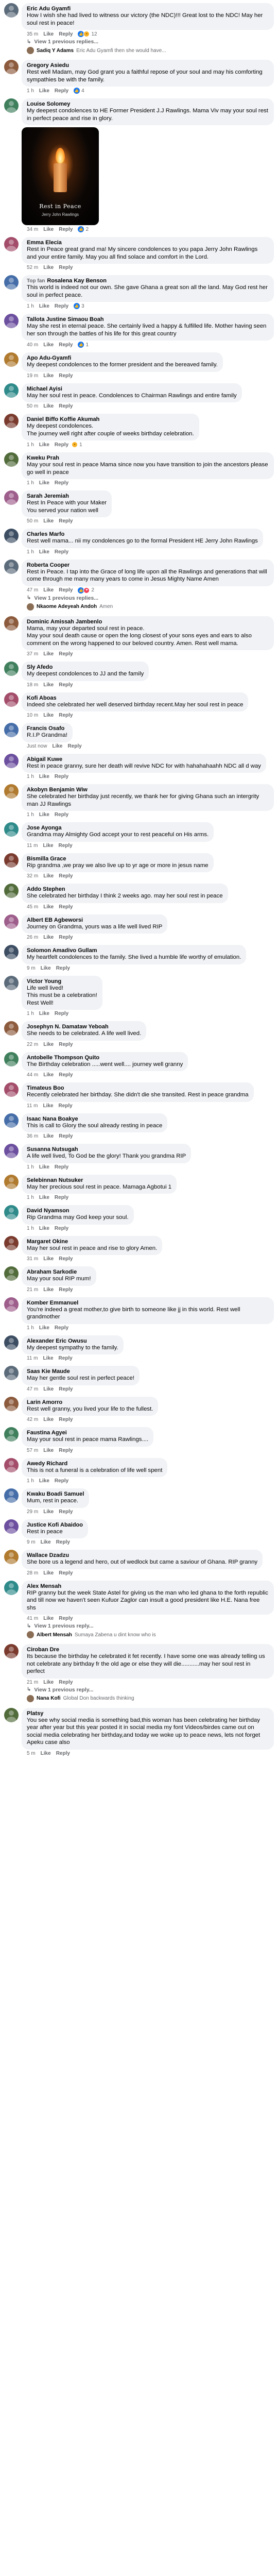 Image resolution: width=278 pixels, height=2576 pixels. What do you see at coordinates (48, 65) in the screenshot?
I see `comment-author: Gregory Asiedu` at bounding box center [48, 65].